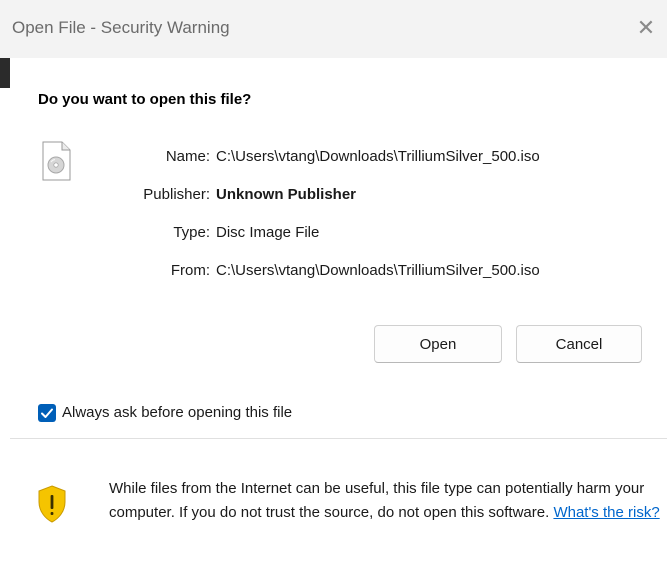  What do you see at coordinates (145, 99) in the screenshot?
I see `prompt-question: Do you want to open this file?` at bounding box center [145, 99].